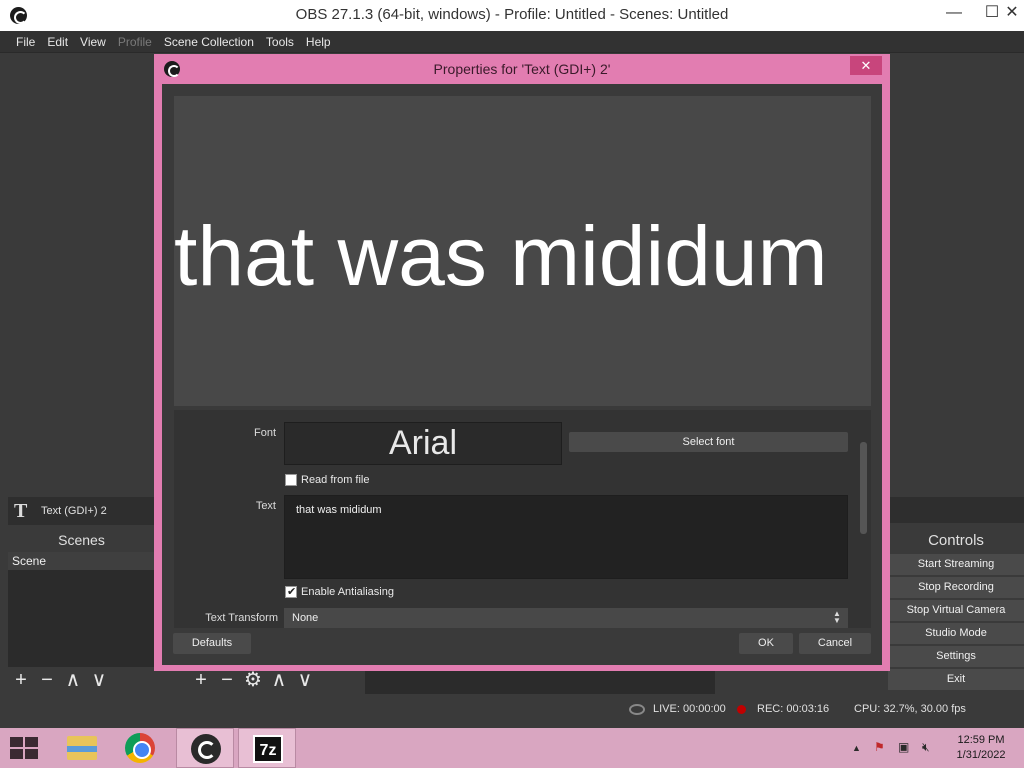  Describe the element at coordinates (956, 656) in the screenshot. I see `settings-button: Settings` at that location.